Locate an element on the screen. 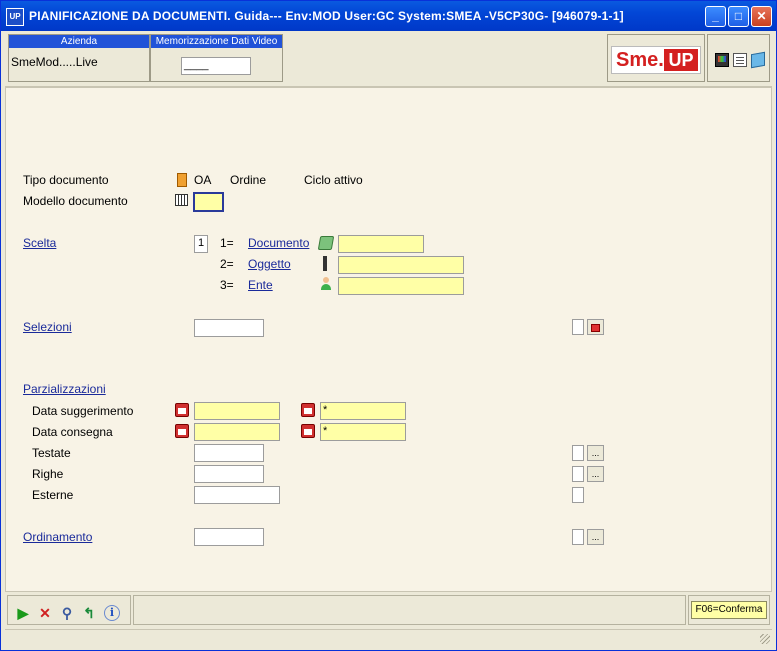  search-icon: ⚲ is located at coordinates (67, 613).